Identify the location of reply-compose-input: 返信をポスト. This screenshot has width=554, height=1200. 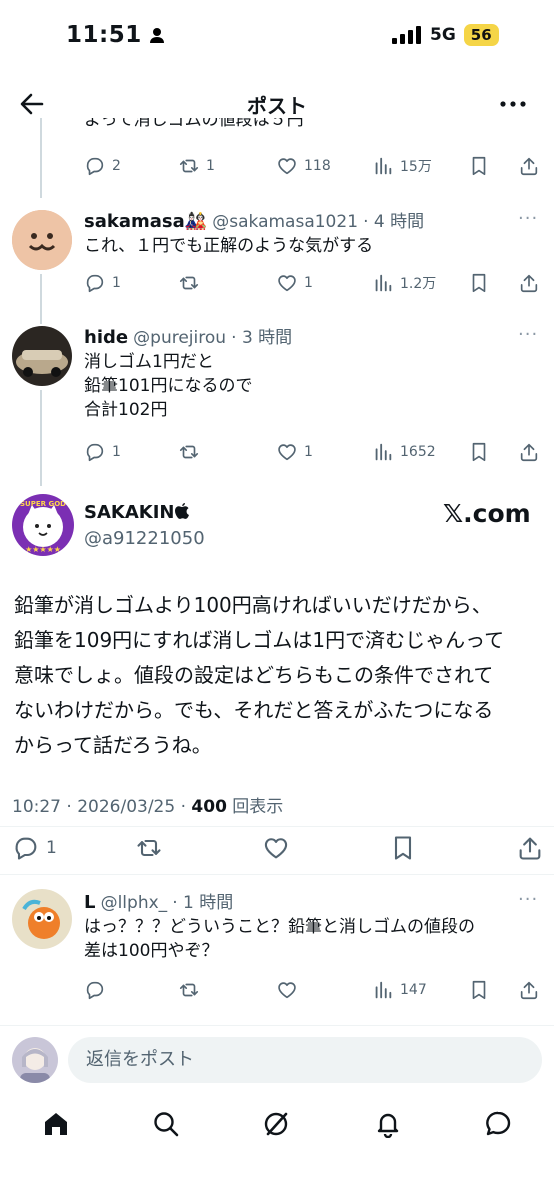
(305, 1060).